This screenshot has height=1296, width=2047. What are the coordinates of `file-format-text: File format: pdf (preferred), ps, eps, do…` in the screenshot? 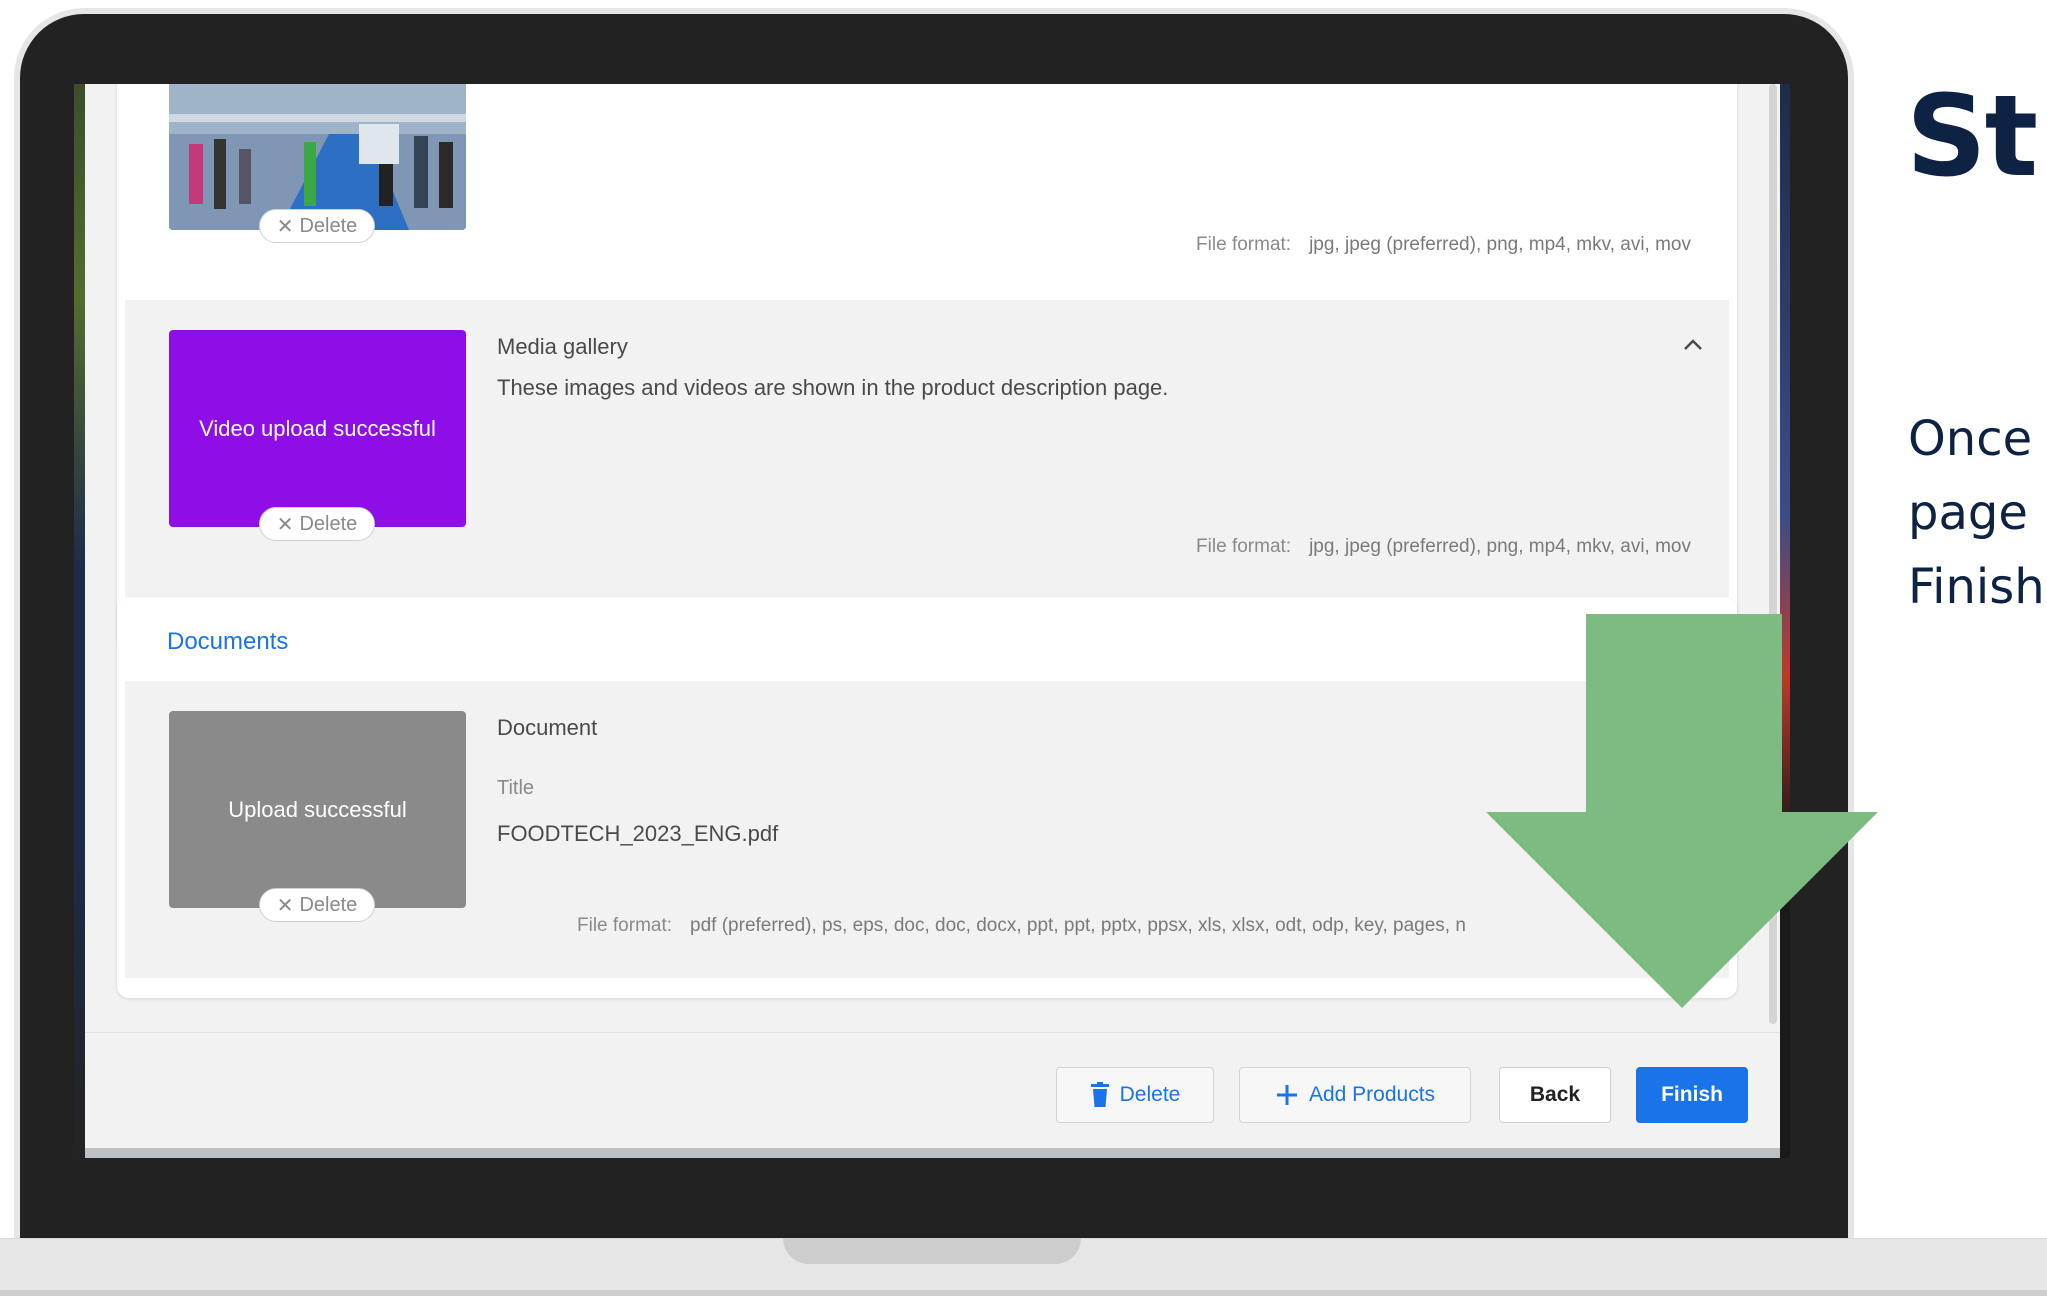 It's located at (1021, 925).